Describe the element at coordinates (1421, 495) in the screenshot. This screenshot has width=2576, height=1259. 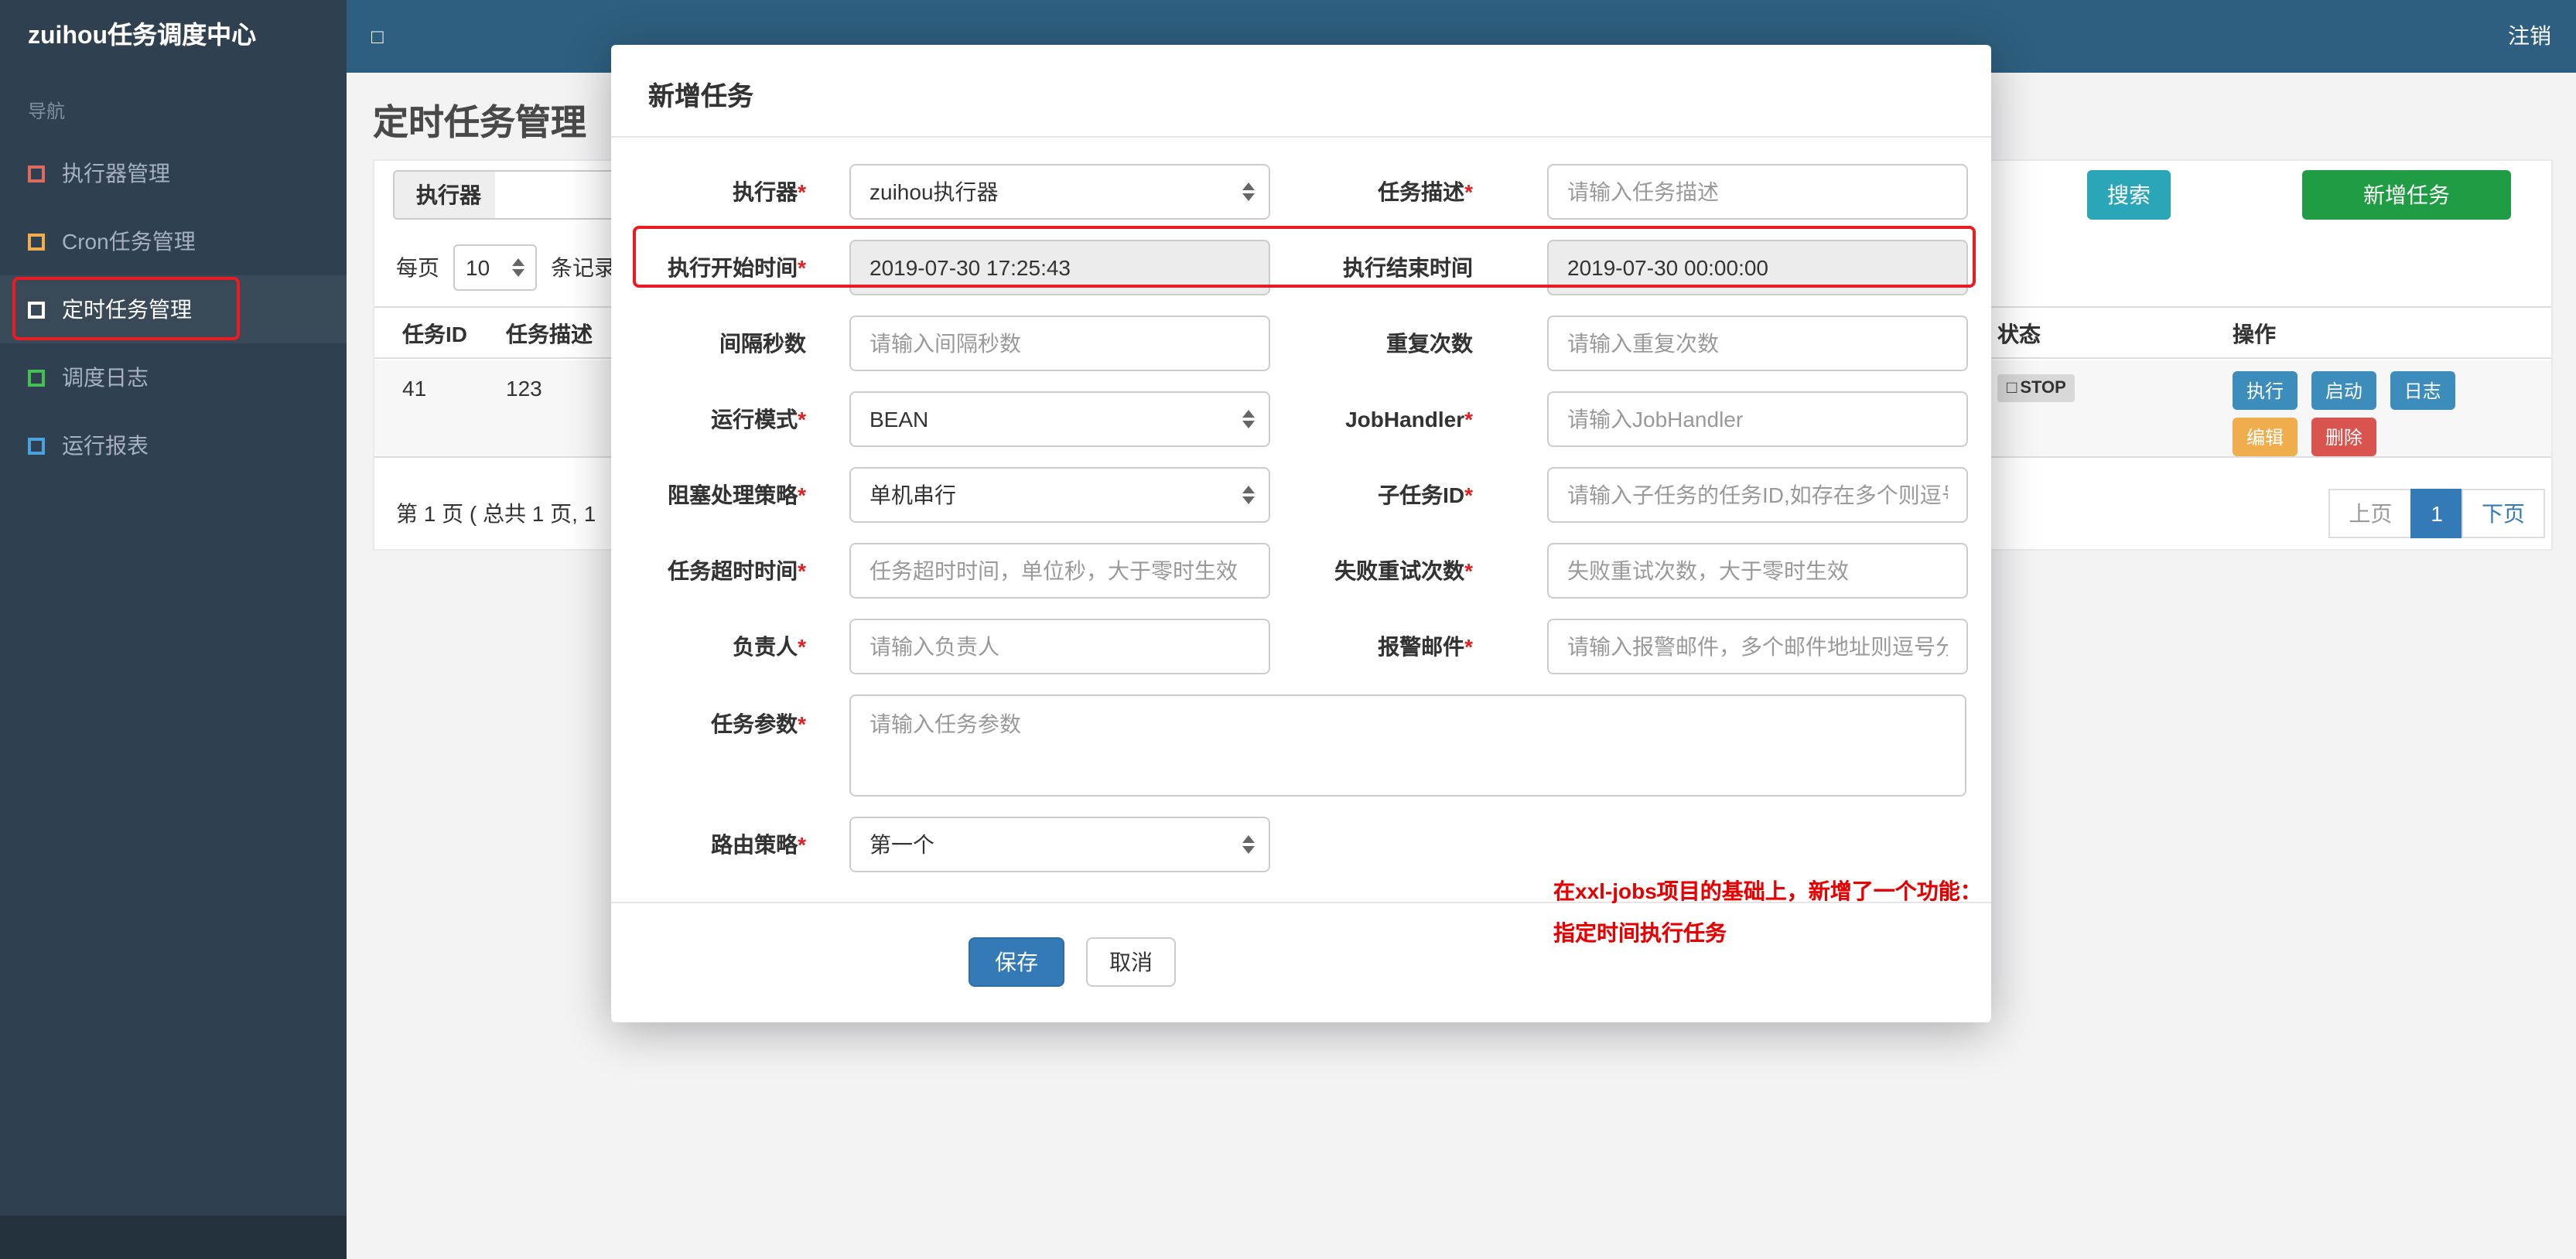
I see `field-label: 子任务ID` at that location.